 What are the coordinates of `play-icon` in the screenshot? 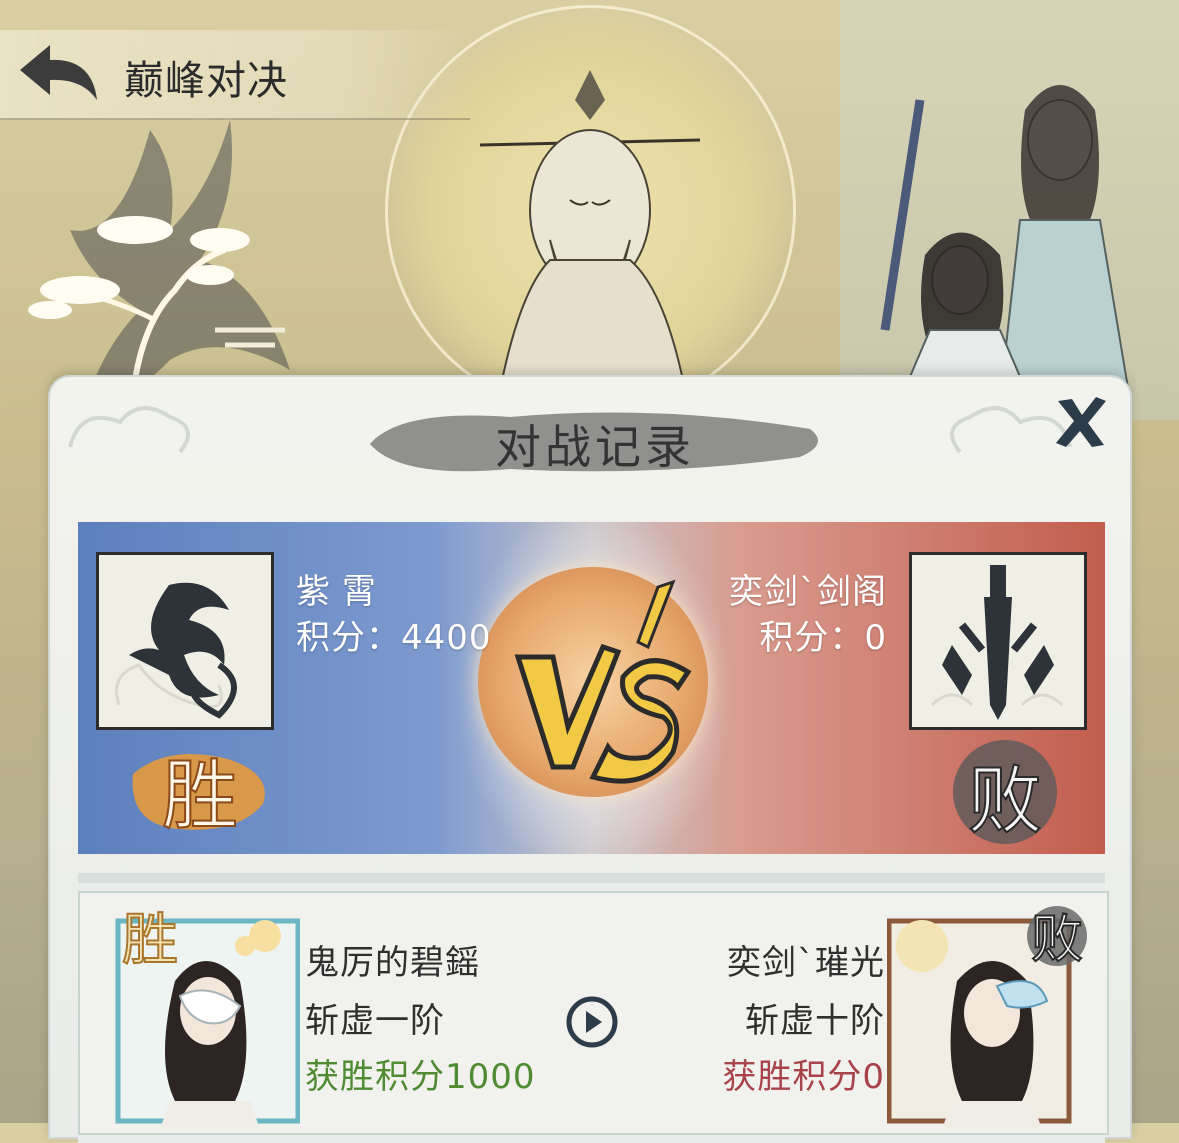 It's located at (592, 1022).